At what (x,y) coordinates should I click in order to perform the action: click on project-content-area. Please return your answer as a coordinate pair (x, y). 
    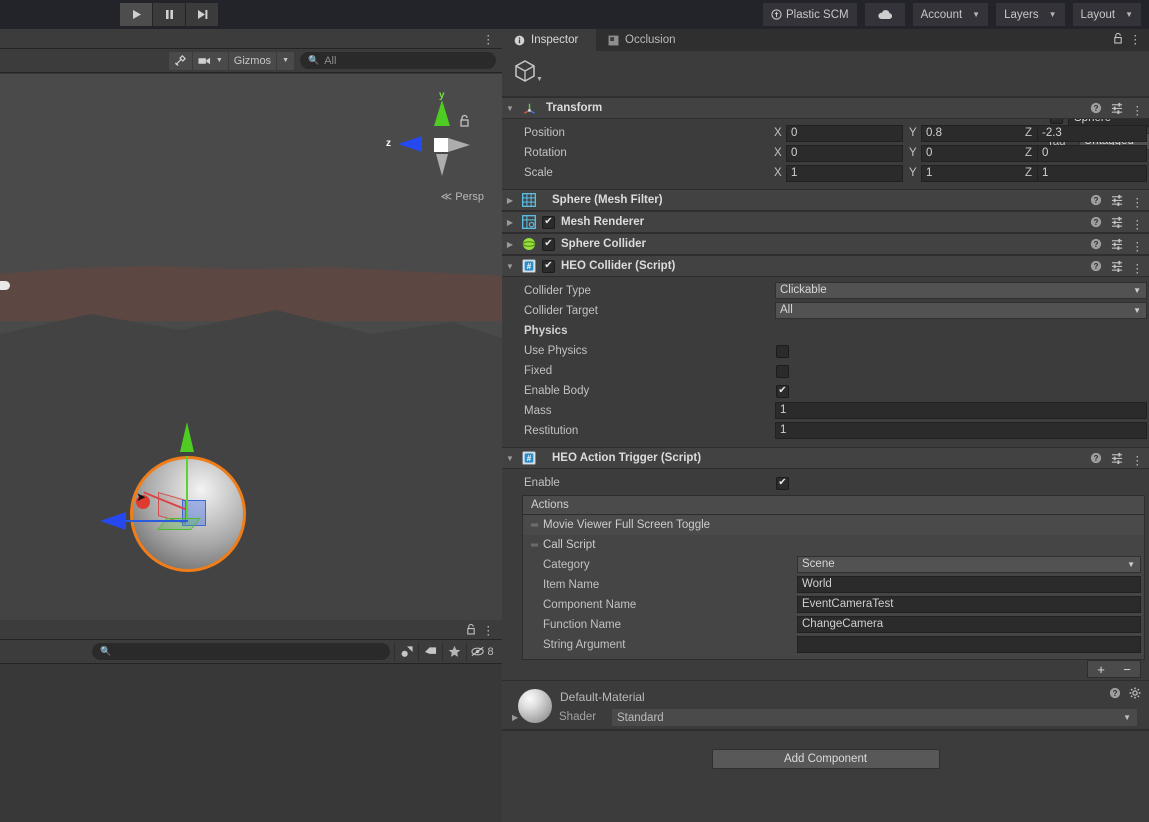
    Looking at the image, I should click on (251, 743).